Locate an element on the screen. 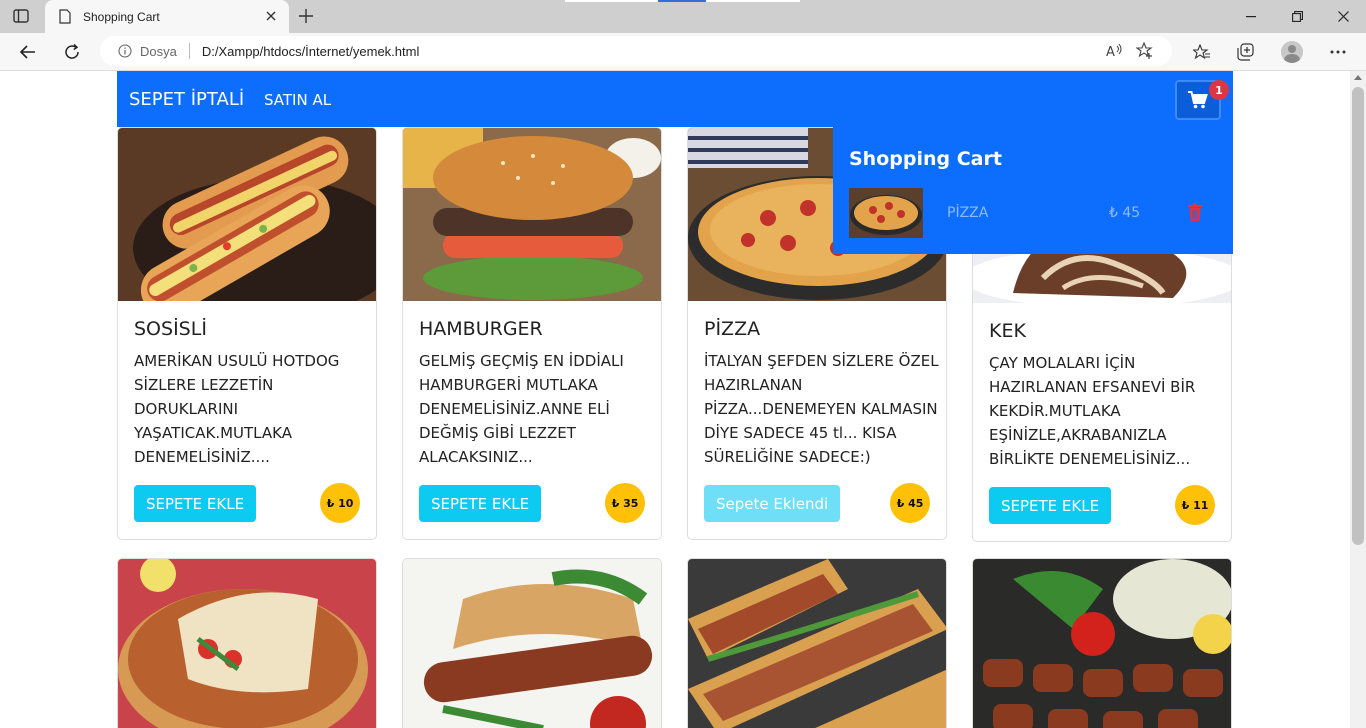 The height and width of the screenshot is (728, 1366). price-badge: ₺ 35 is located at coordinates (625, 503).